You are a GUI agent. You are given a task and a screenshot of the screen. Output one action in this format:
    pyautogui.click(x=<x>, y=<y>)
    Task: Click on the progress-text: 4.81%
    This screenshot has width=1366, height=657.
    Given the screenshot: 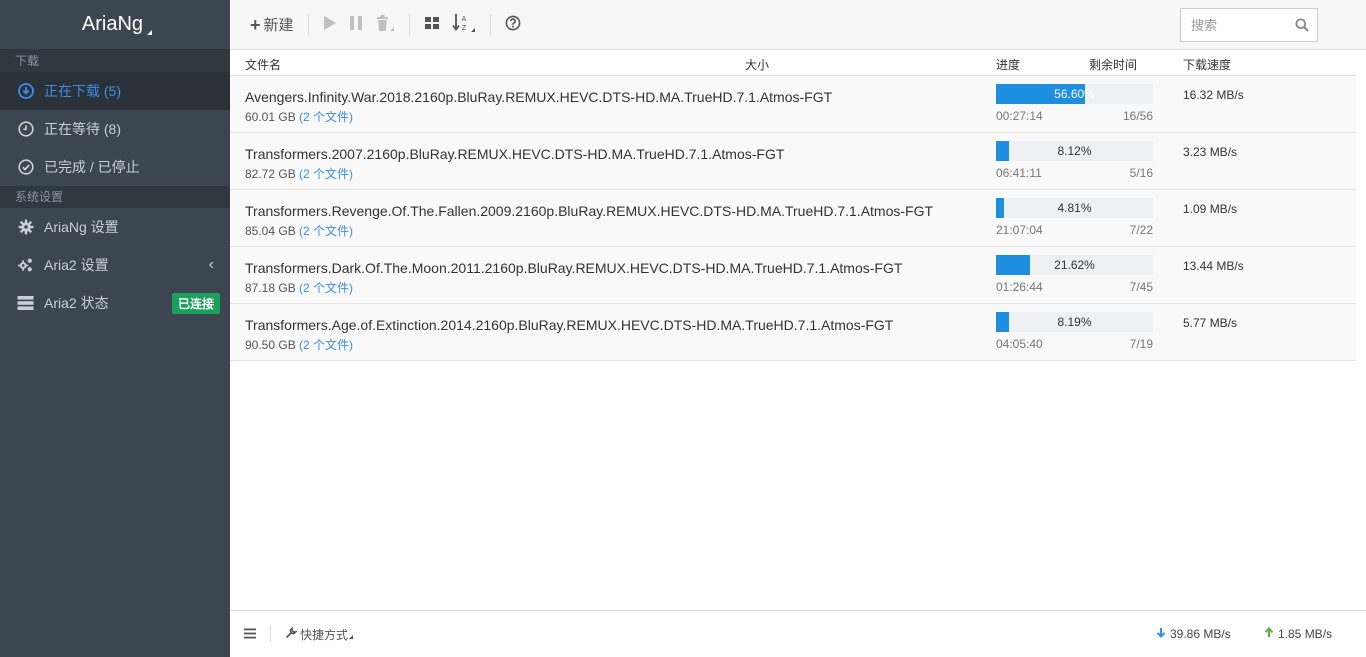 What is the action you would take?
    pyautogui.click(x=1074, y=208)
    